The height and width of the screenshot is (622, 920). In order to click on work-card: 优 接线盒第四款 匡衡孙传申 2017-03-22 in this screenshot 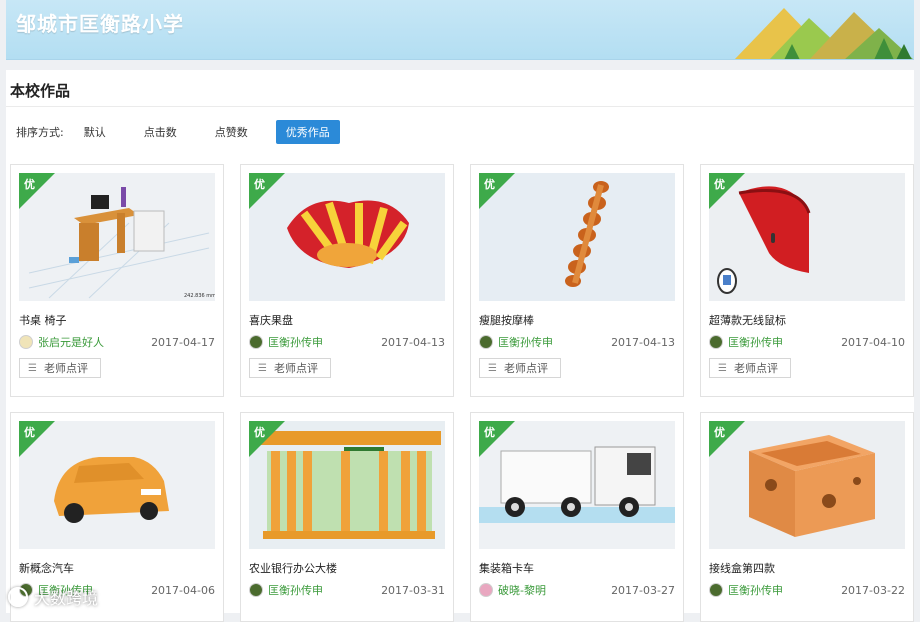, I will do `click(807, 517)`.